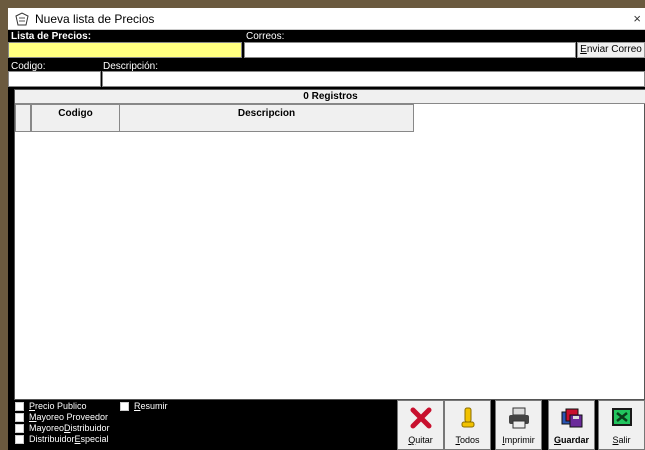 Image resolution: width=645 pixels, height=450 pixels. Describe the element at coordinates (54, 79) in the screenshot. I see `codigo-input` at that location.